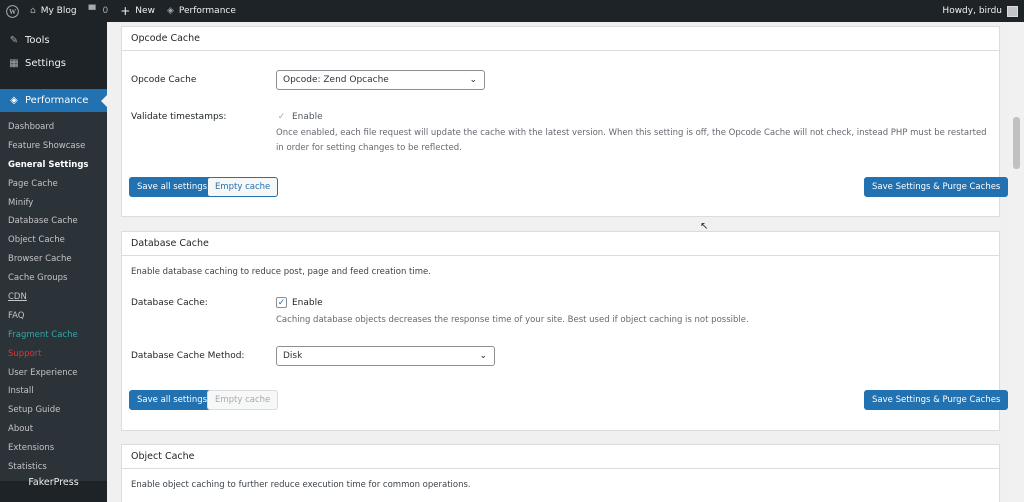 This screenshot has width=1024, height=502. What do you see at coordinates (560, 39) in the screenshot?
I see `opcode-cache-title: Opcode Cache` at bounding box center [560, 39].